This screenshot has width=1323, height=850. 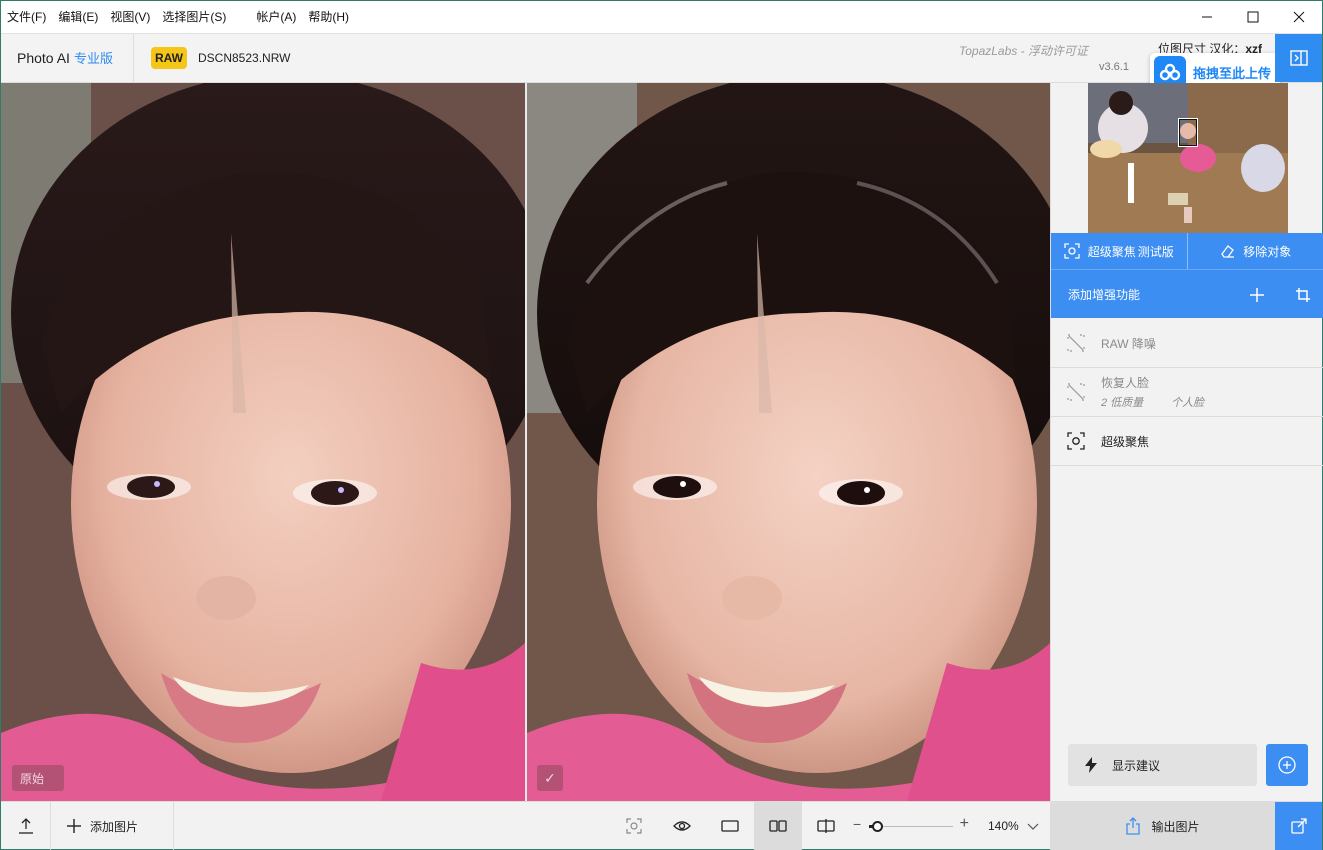 What do you see at coordinates (1187, 293) in the screenshot?
I see `add-enhancement-bar: 添加增强功能` at bounding box center [1187, 293].